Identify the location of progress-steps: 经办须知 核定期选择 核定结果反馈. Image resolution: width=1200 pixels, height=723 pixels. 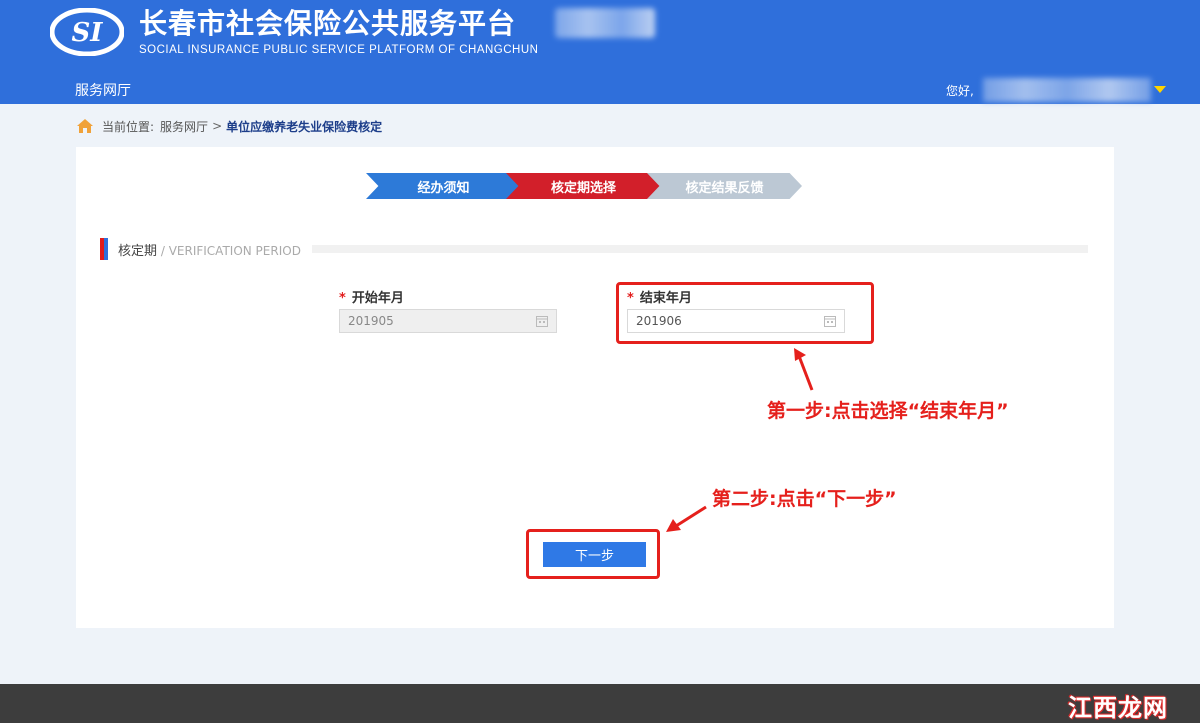
(586, 186).